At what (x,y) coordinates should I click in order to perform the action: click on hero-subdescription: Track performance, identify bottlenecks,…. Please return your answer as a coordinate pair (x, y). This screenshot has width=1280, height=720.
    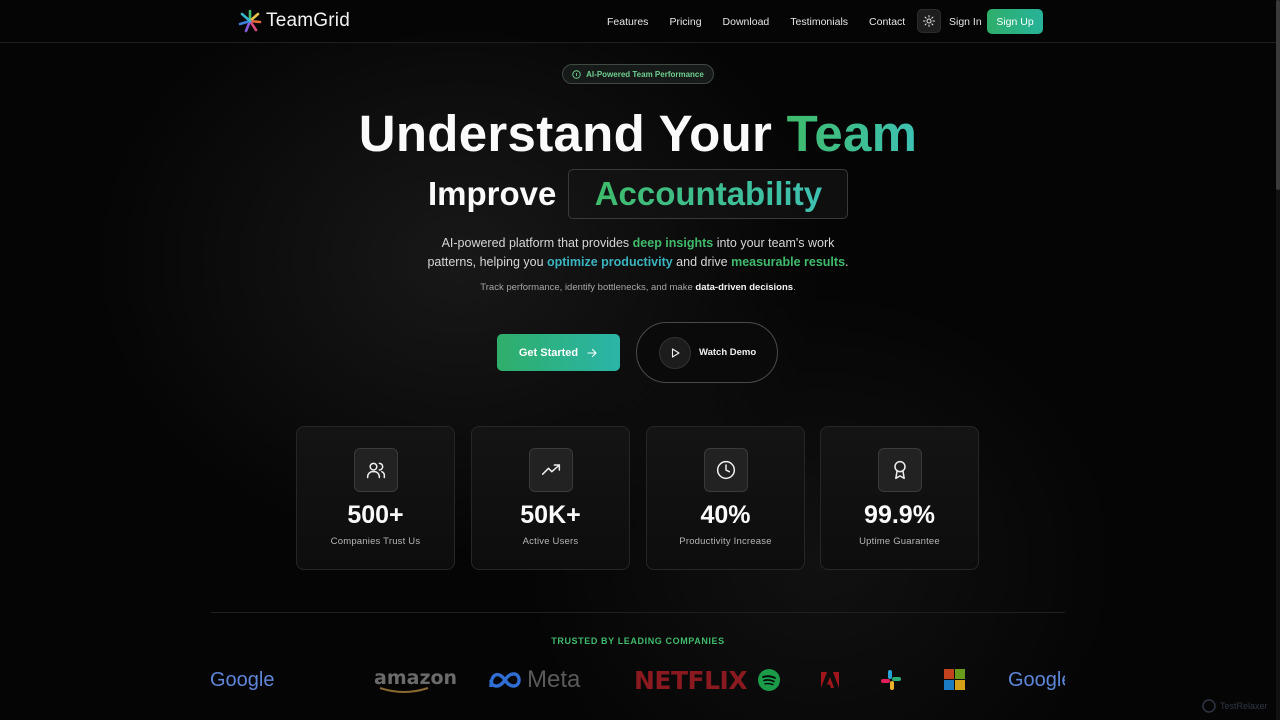
    Looking at the image, I should click on (638, 287).